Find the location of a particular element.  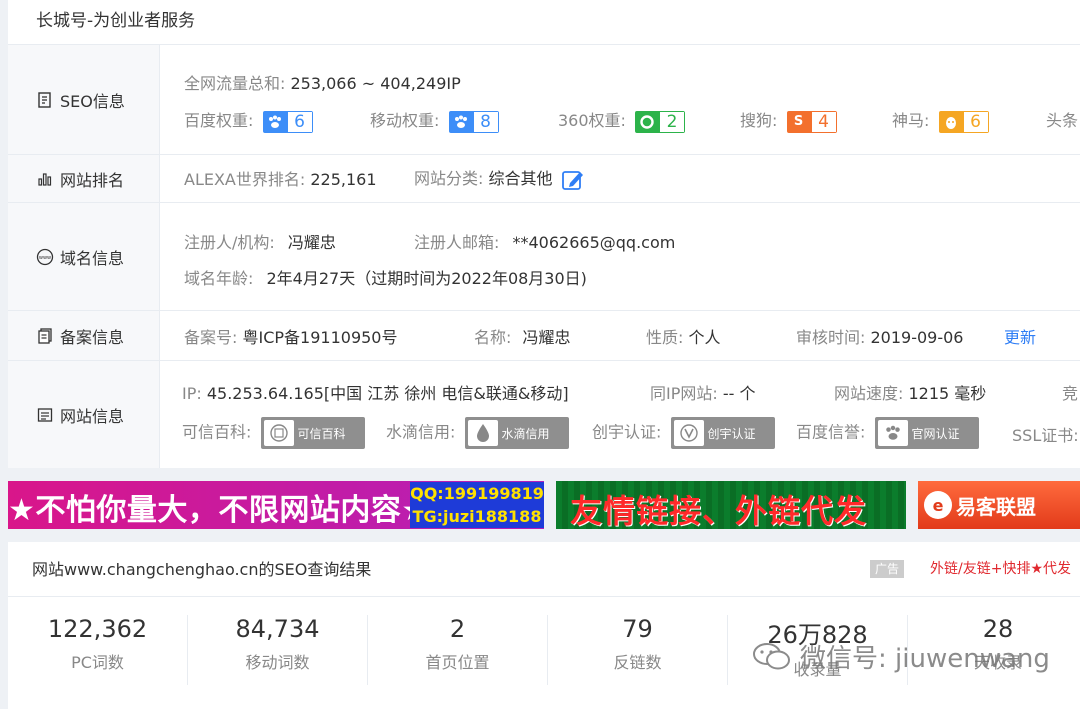

kexin-badge-text: 可信百科 is located at coordinates (321, 433).